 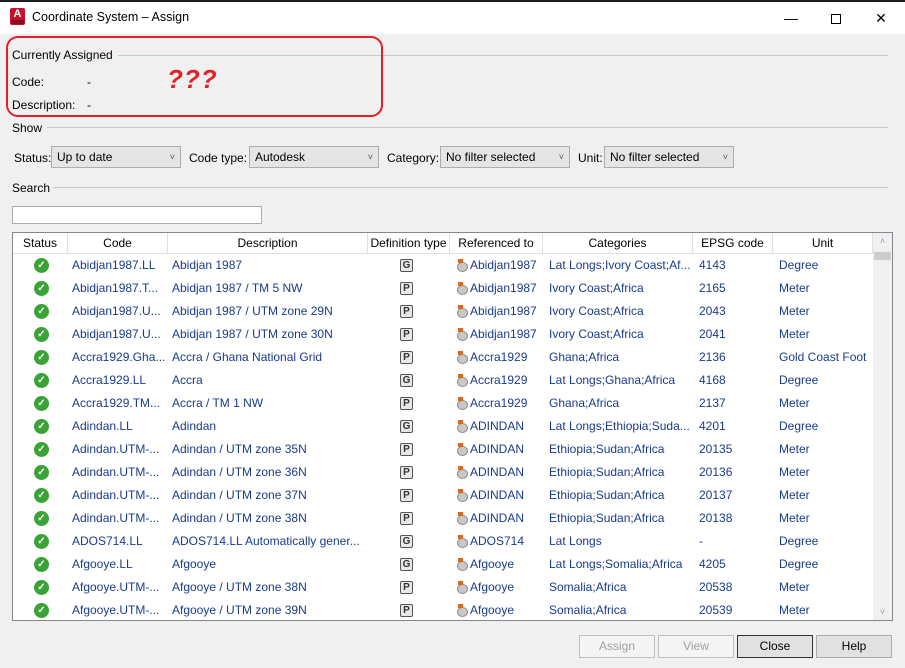 What do you see at coordinates (712, 426) in the screenshot?
I see `cell-epsg-code: 4201` at bounding box center [712, 426].